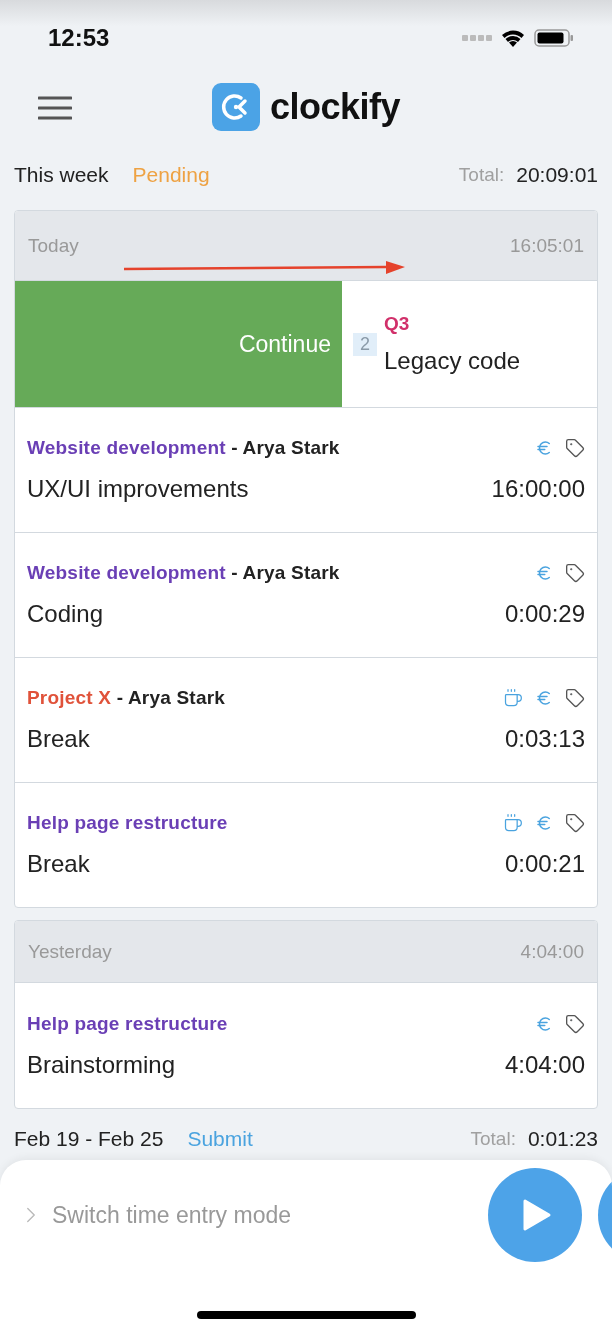  I want to click on stopwatch-logo-icon, so click(236, 107).